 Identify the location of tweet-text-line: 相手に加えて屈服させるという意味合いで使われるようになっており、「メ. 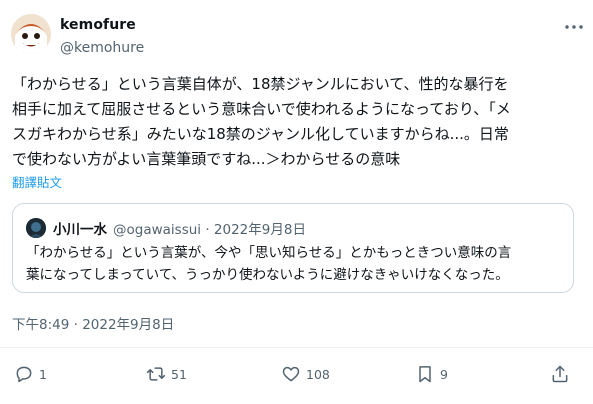
(261, 109).